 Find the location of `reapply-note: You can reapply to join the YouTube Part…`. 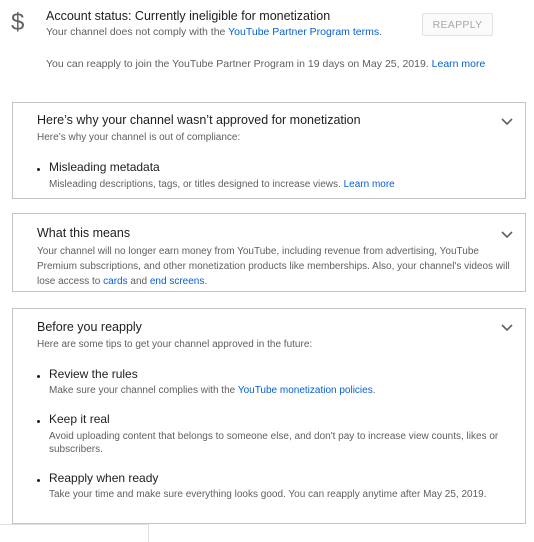

reapply-note: You can reapply to join the YouTube Part… is located at coordinates (265, 64).